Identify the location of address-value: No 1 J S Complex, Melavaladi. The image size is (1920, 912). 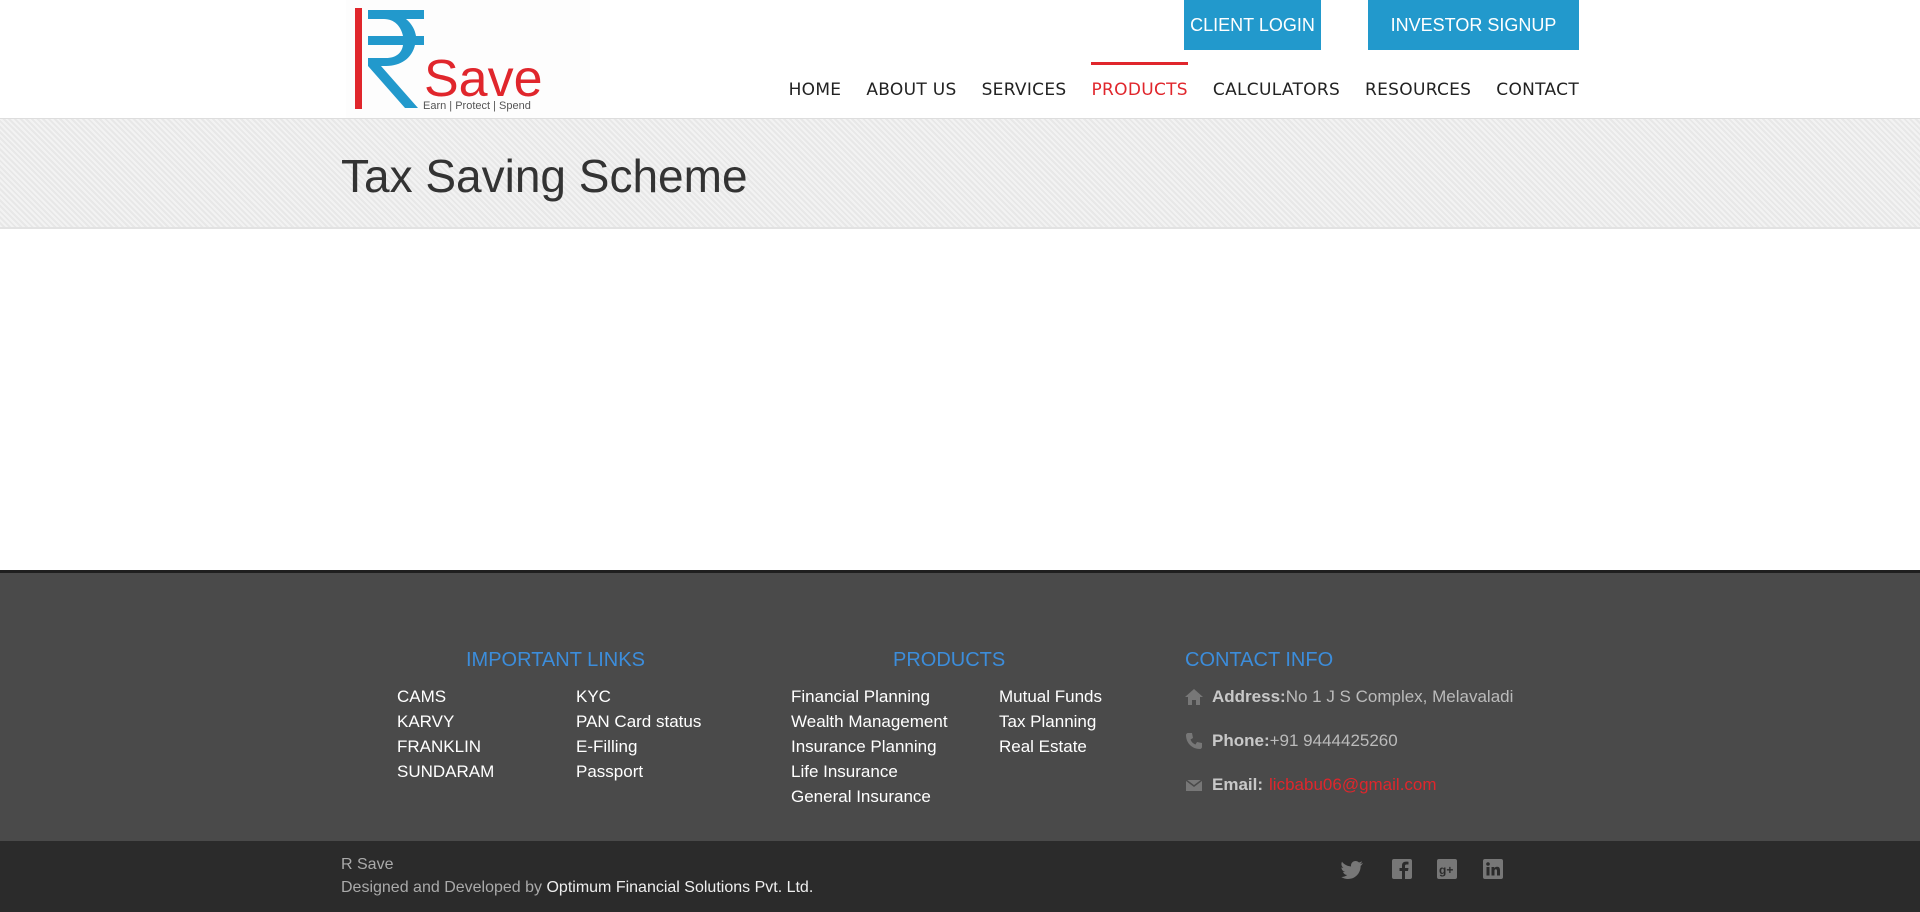
(1399, 696).